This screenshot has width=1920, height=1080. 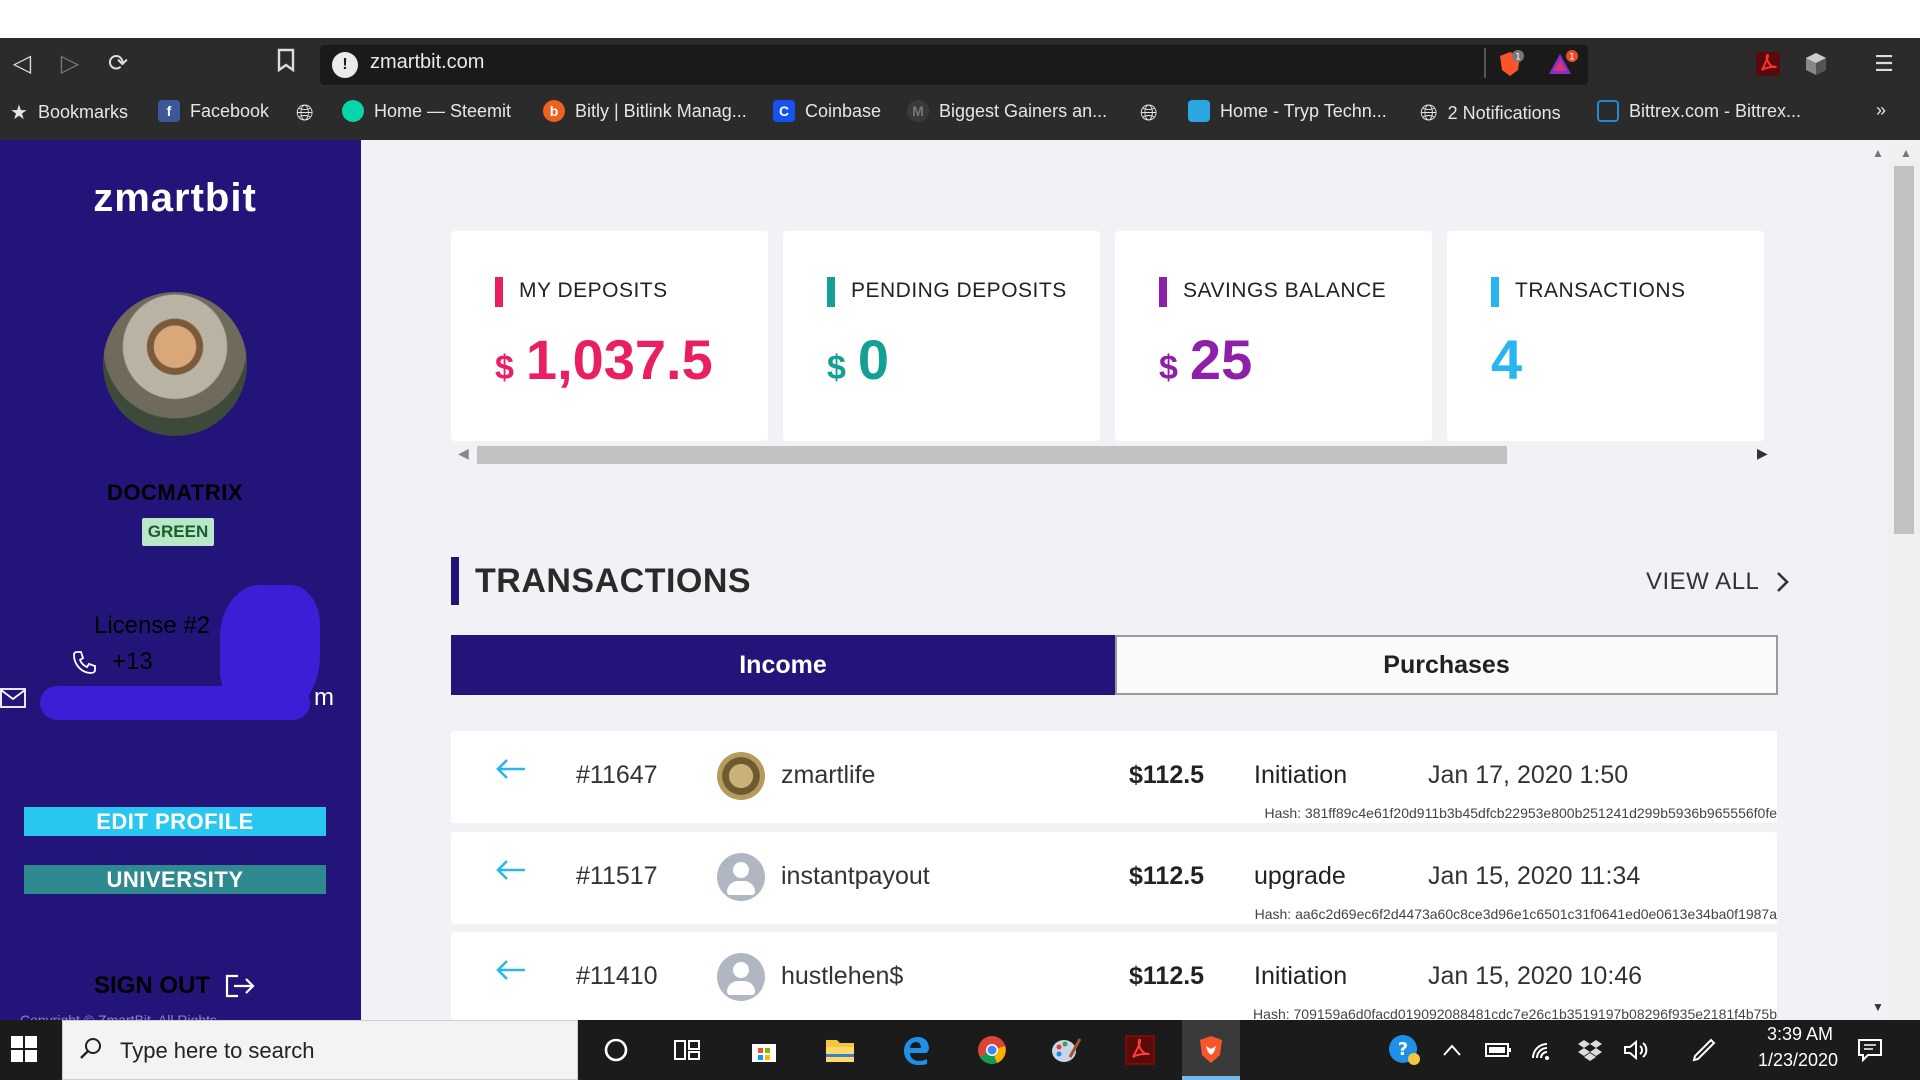 What do you see at coordinates (688, 1050) in the screenshot?
I see `task-view-icon` at bounding box center [688, 1050].